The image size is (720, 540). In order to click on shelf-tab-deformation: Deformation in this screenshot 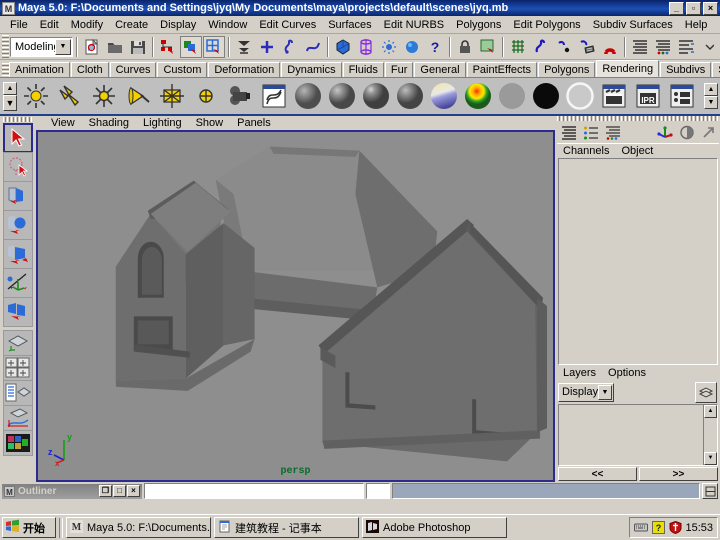, I will do `click(244, 69)`.